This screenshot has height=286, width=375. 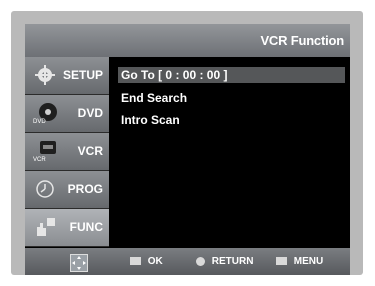 What do you see at coordinates (90, 151) in the screenshot?
I see `sidebar-item-label: VCR` at bounding box center [90, 151].